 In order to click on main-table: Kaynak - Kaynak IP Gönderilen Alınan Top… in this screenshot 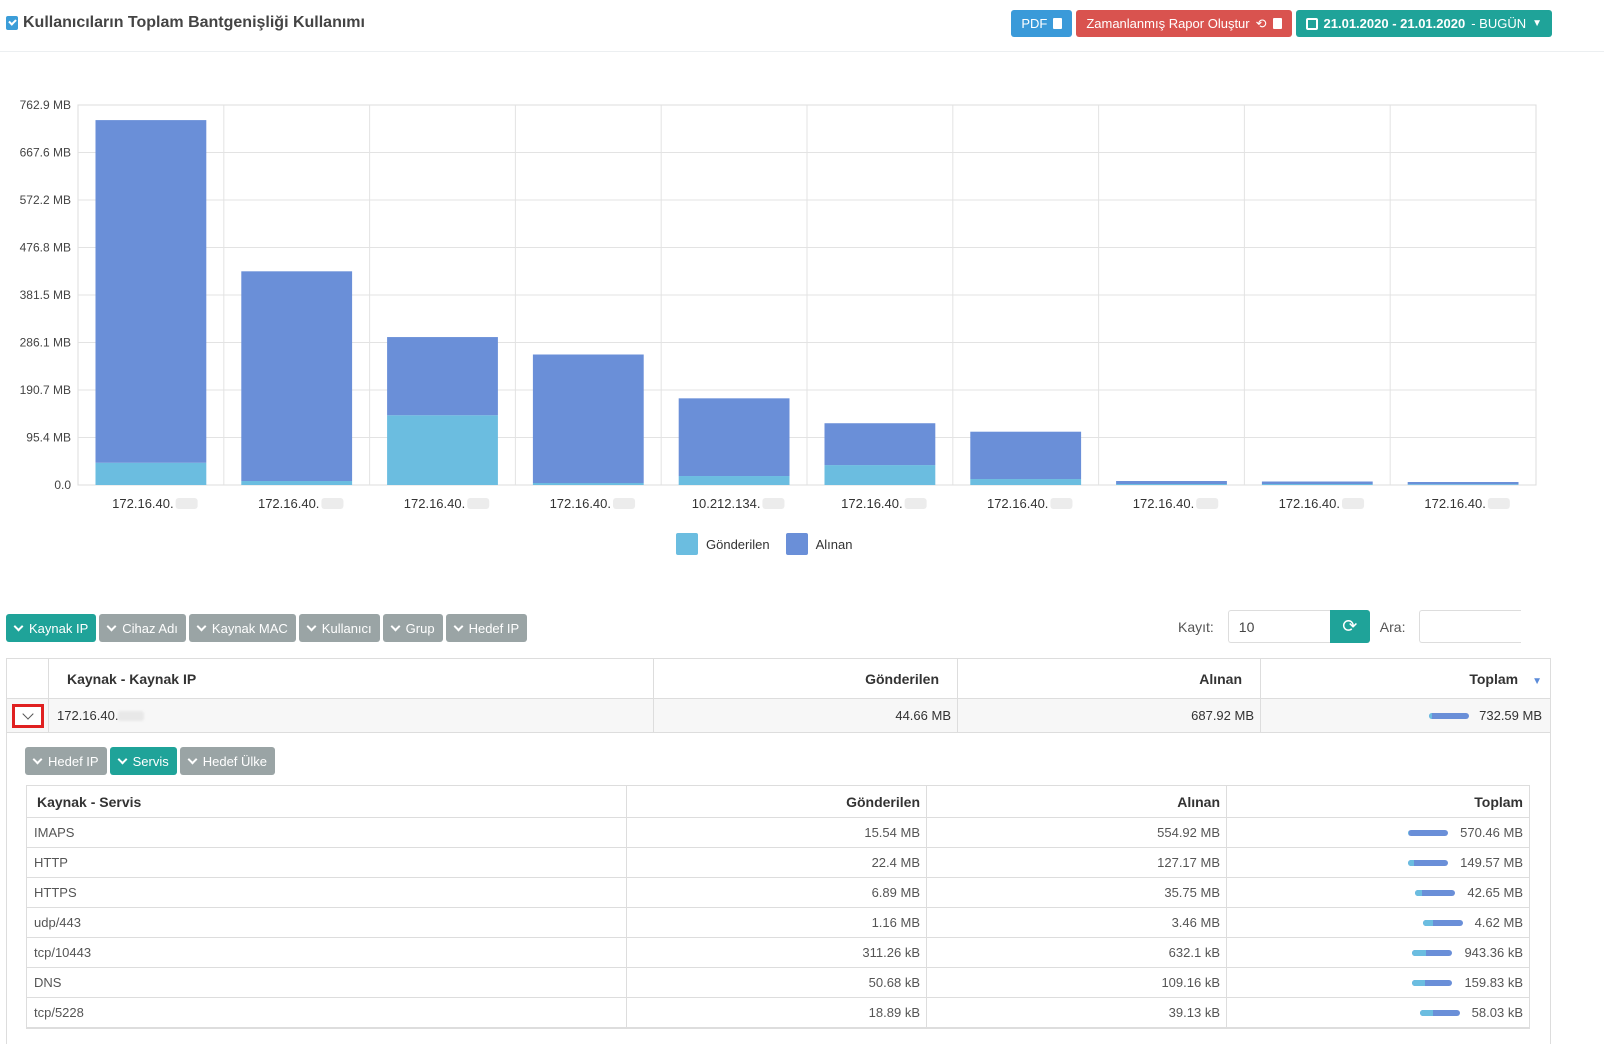, I will do `click(778, 695)`.